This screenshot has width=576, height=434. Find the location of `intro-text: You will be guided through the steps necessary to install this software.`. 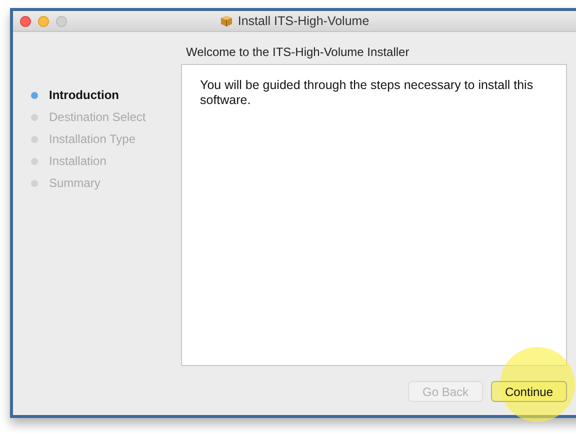

intro-text: You will be guided through the steps necessary to install this software. is located at coordinates (367, 93).